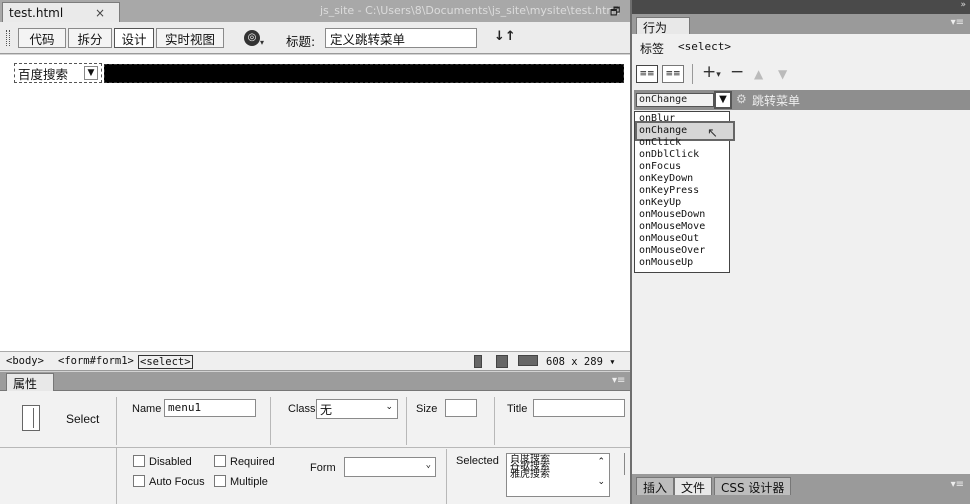 The height and width of the screenshot is (504, 970). I want to click on event-option: onChange, so click(663, 131).